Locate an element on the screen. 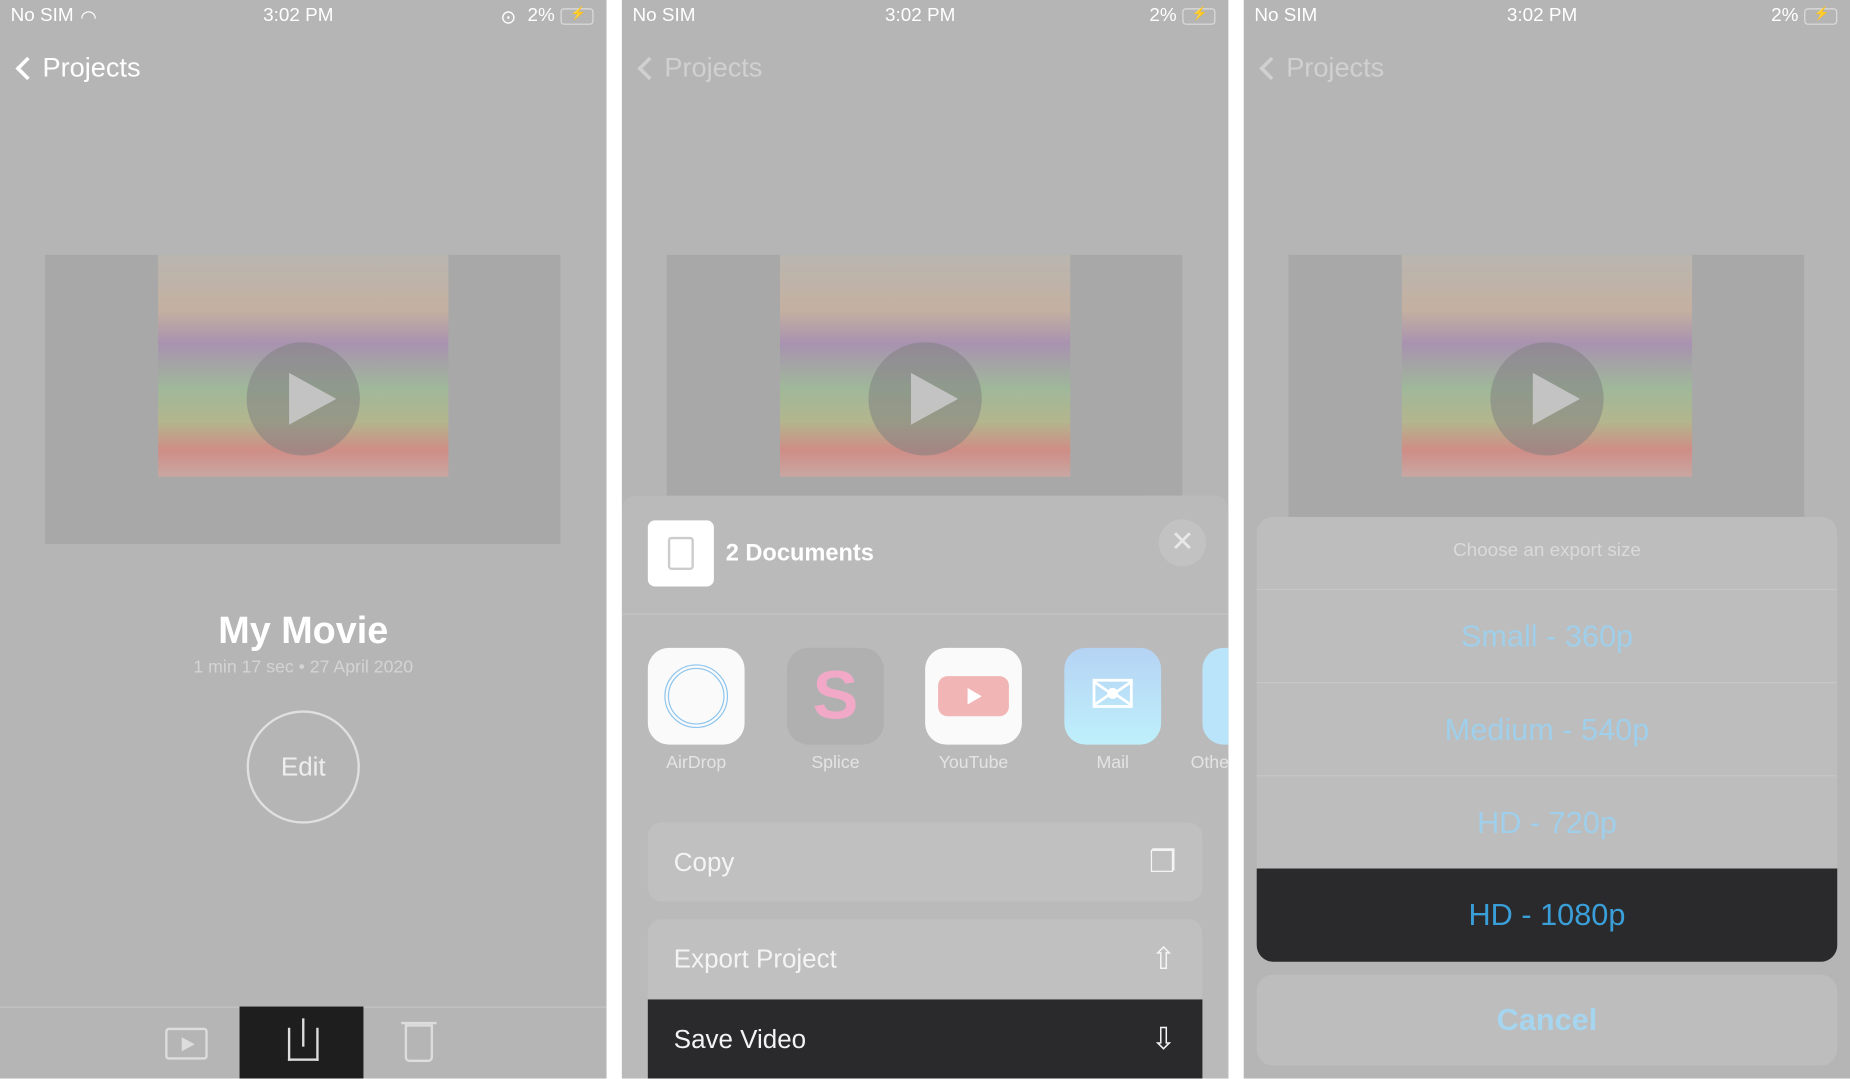  youtube-icon is located at coordinates (973, 696).